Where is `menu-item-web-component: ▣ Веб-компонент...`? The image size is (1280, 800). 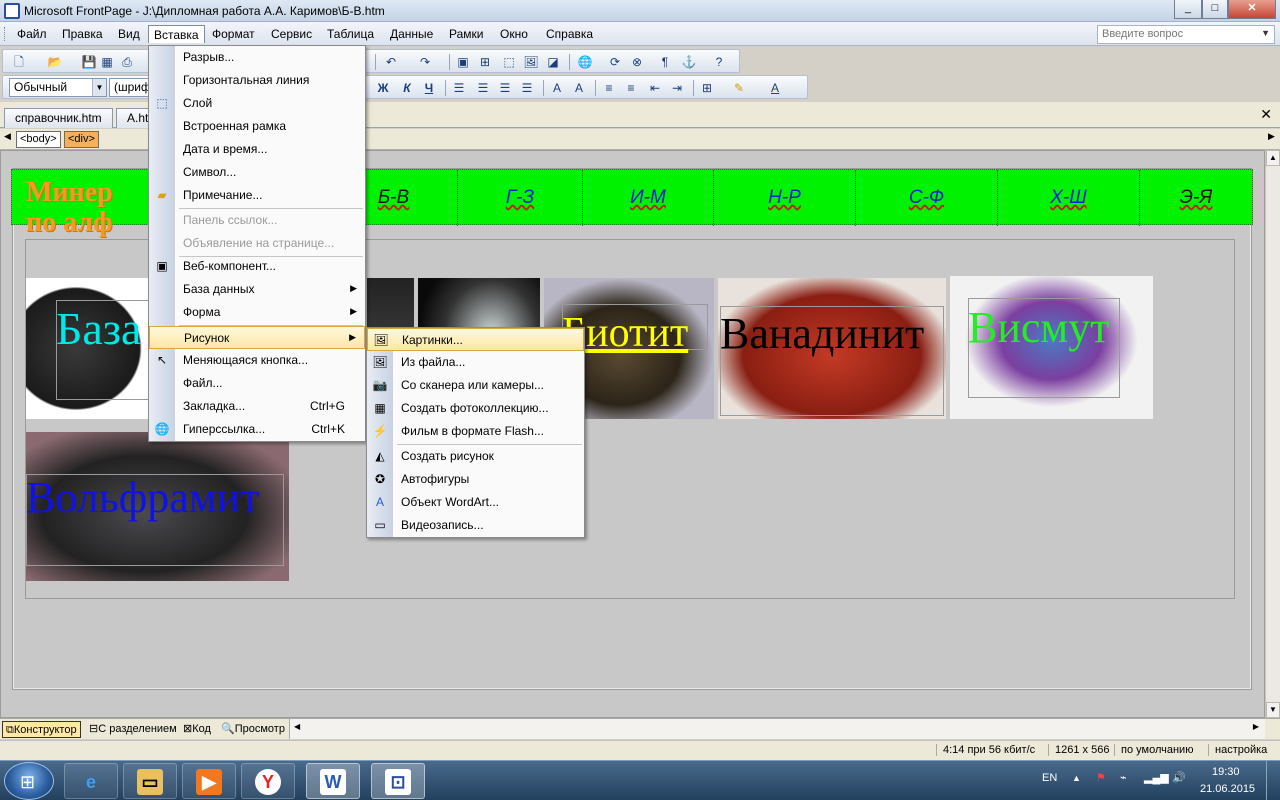
menu-item-web-component: ▣ Веб-компонент... is located at coordinates (257, 266).